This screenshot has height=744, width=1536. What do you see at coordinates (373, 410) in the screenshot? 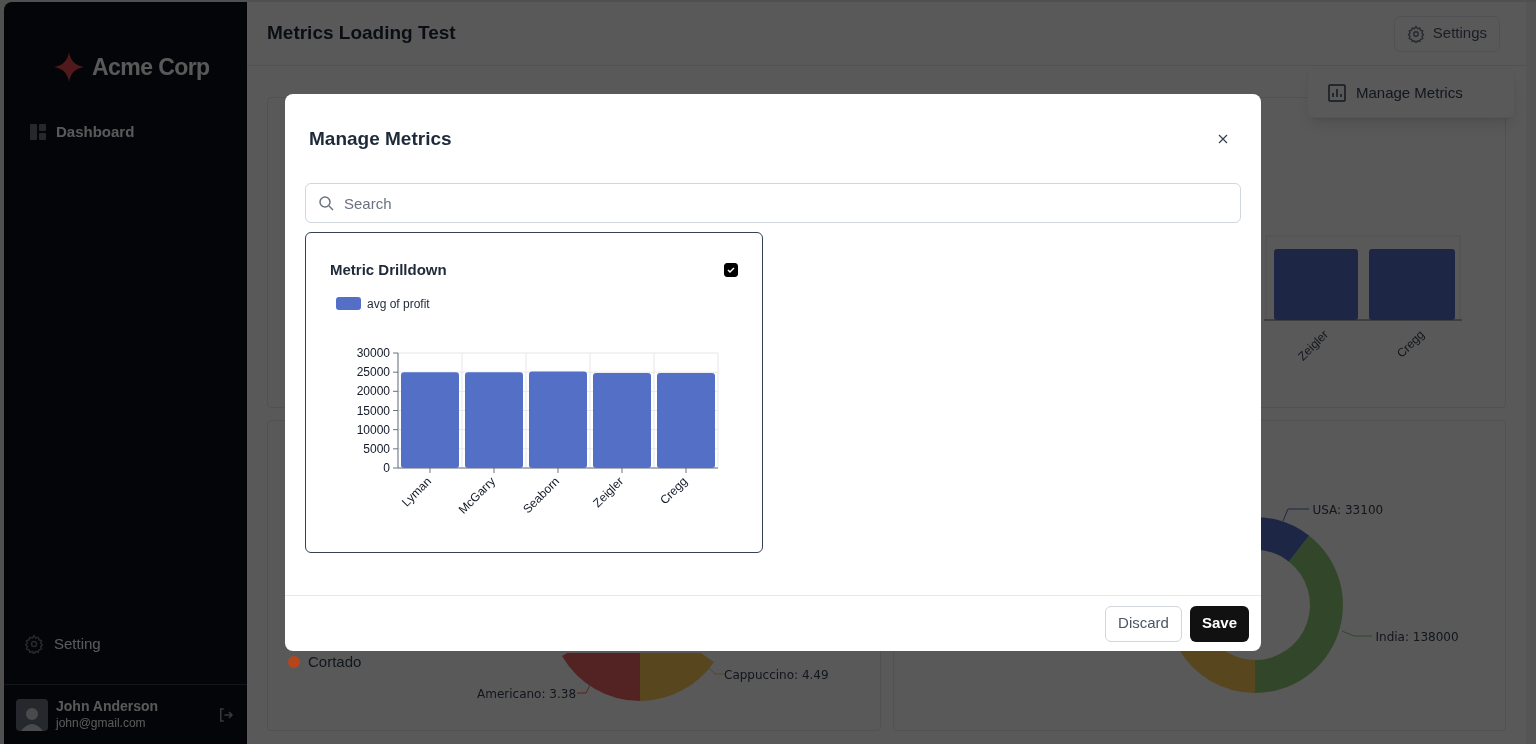
I see `tick-label: 15000` at bounding box center [373, 410].